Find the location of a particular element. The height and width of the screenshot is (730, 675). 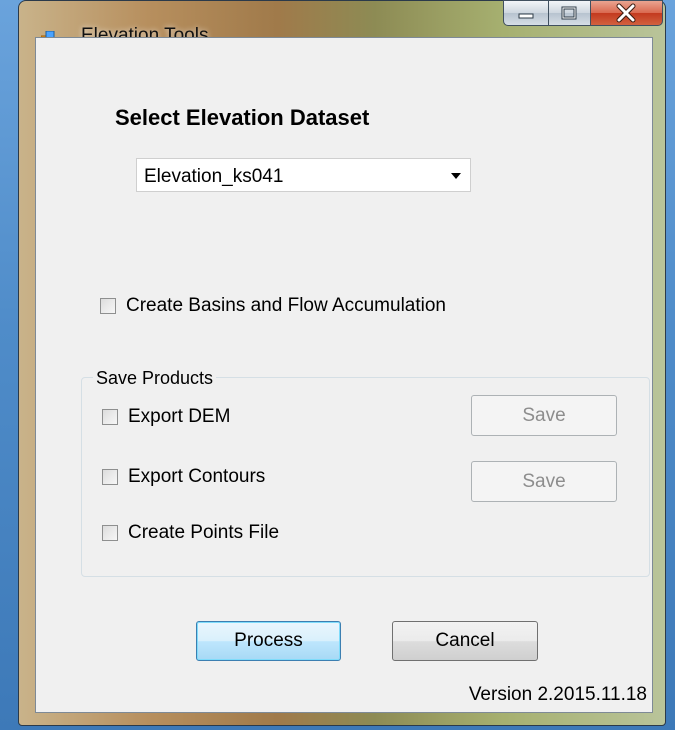

save-products-legend: Save Products is located at coordinates (155, 378).